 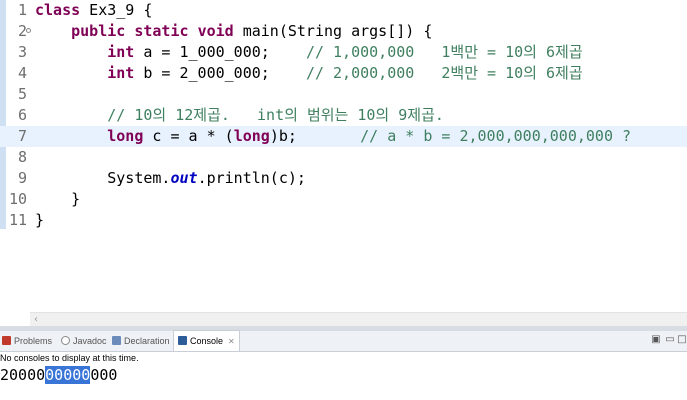 What do you see at coordinates (444, 52) in the screenshot?
I see `comment-token: // 1,000,000 1백만 = 10의 6제곱` at bounding box center [444, 52].